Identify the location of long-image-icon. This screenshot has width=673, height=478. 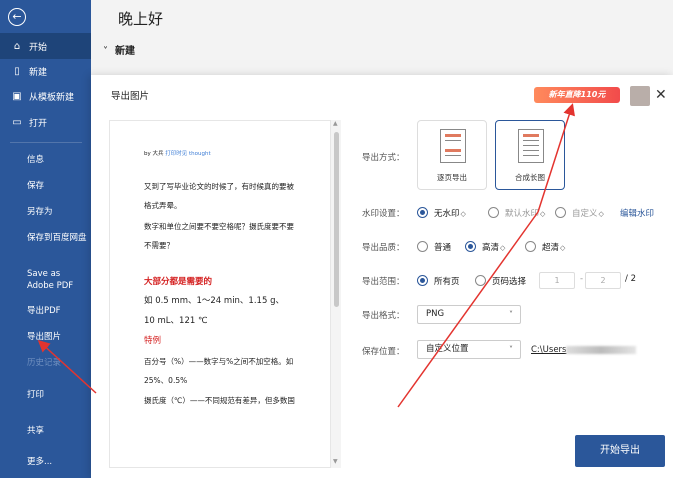
(531, 146).